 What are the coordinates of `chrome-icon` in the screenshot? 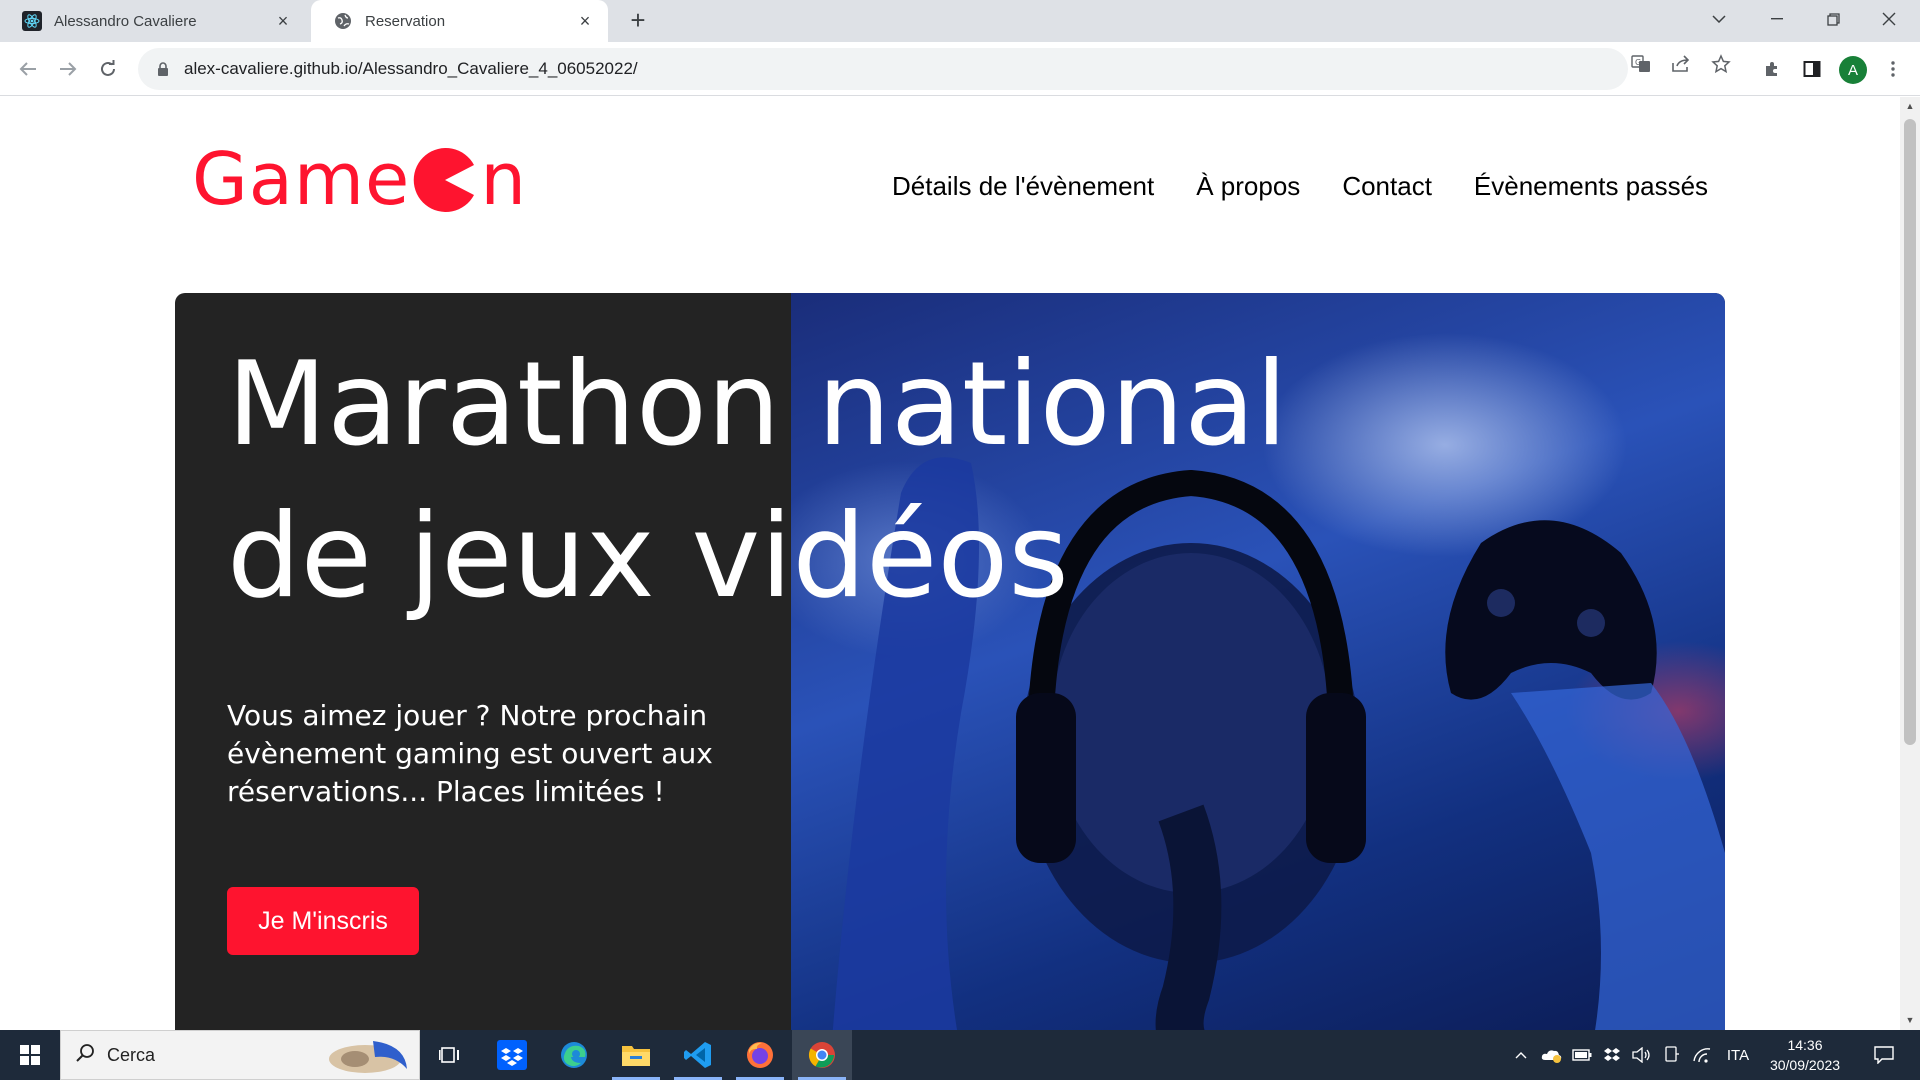 It's located at (822, 1055).